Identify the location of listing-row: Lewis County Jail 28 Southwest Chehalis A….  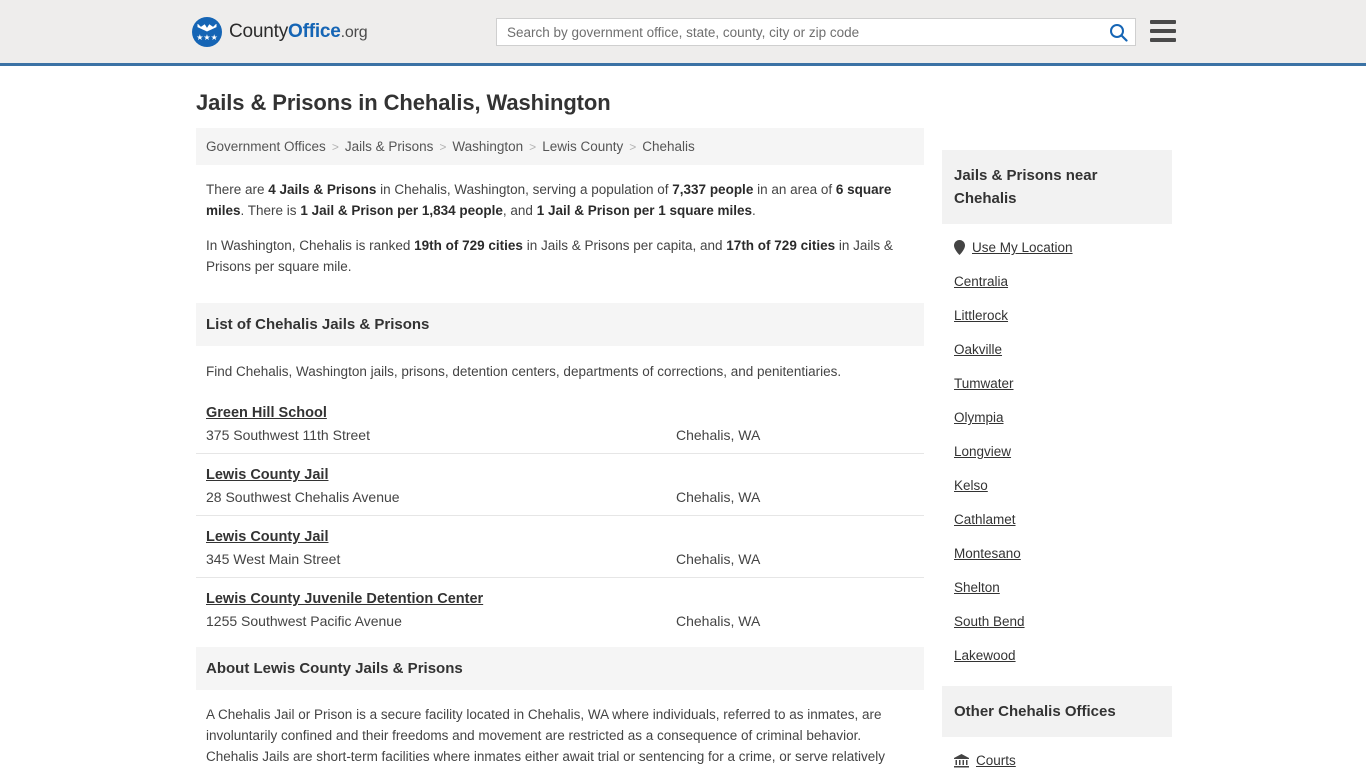
(560, 484).